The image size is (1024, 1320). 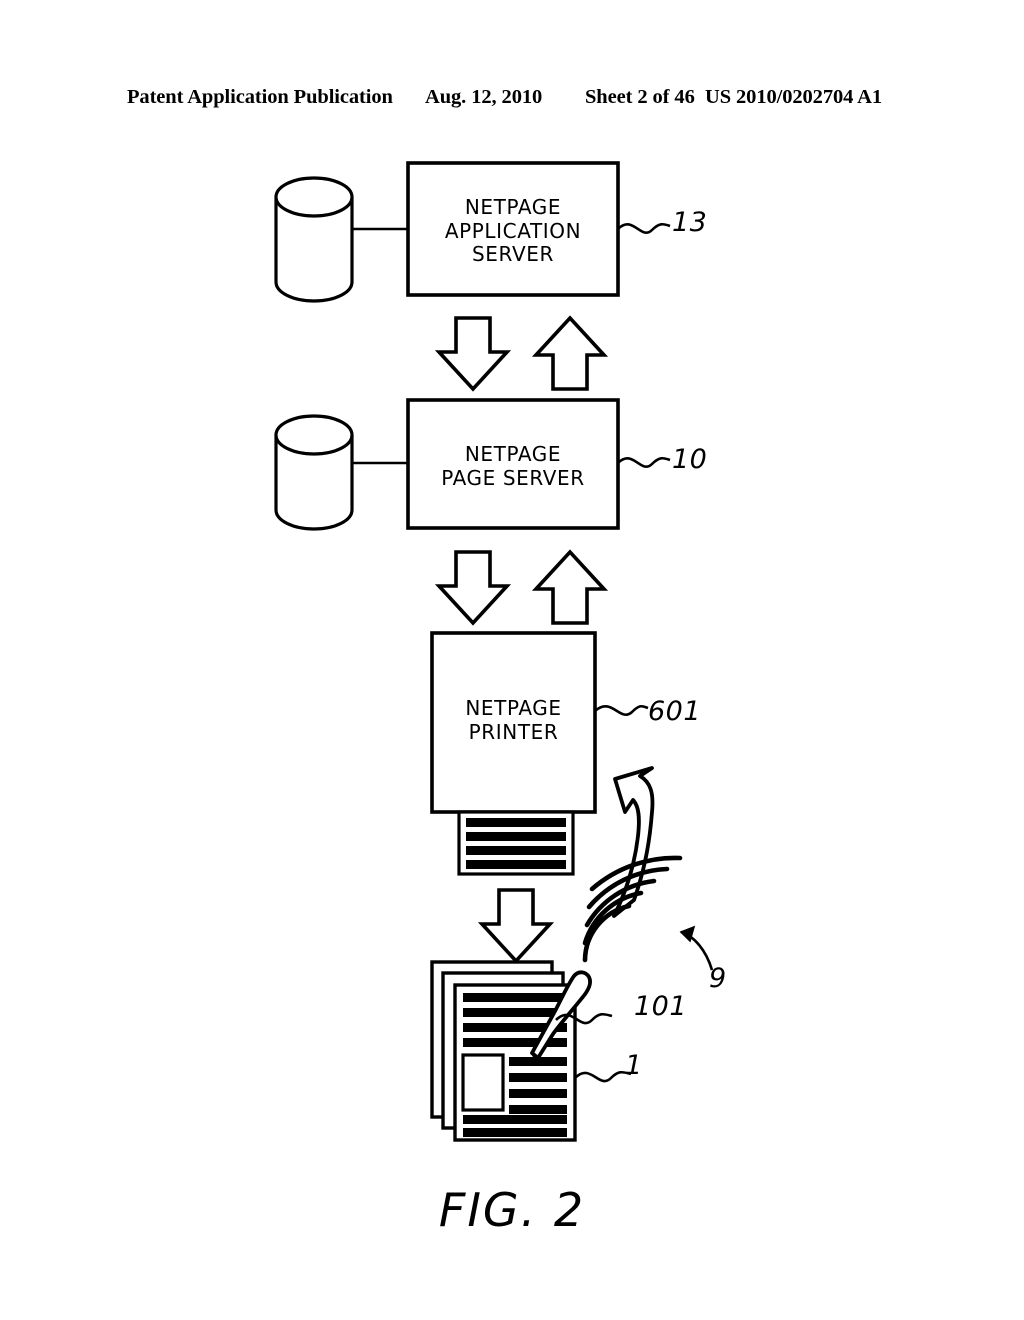 I want to click on page-server-leader, so click(x=644, y=462).